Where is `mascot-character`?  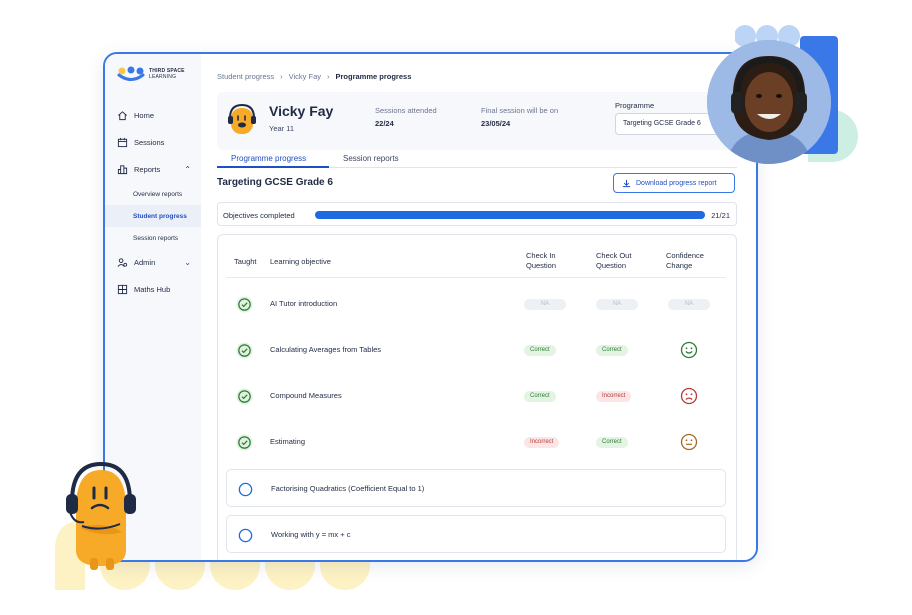
mascot-character is located at coordinates (101, 516).